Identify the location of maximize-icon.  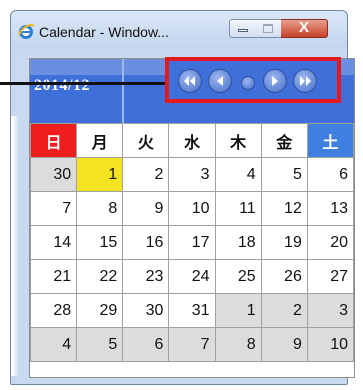
(268, 28).